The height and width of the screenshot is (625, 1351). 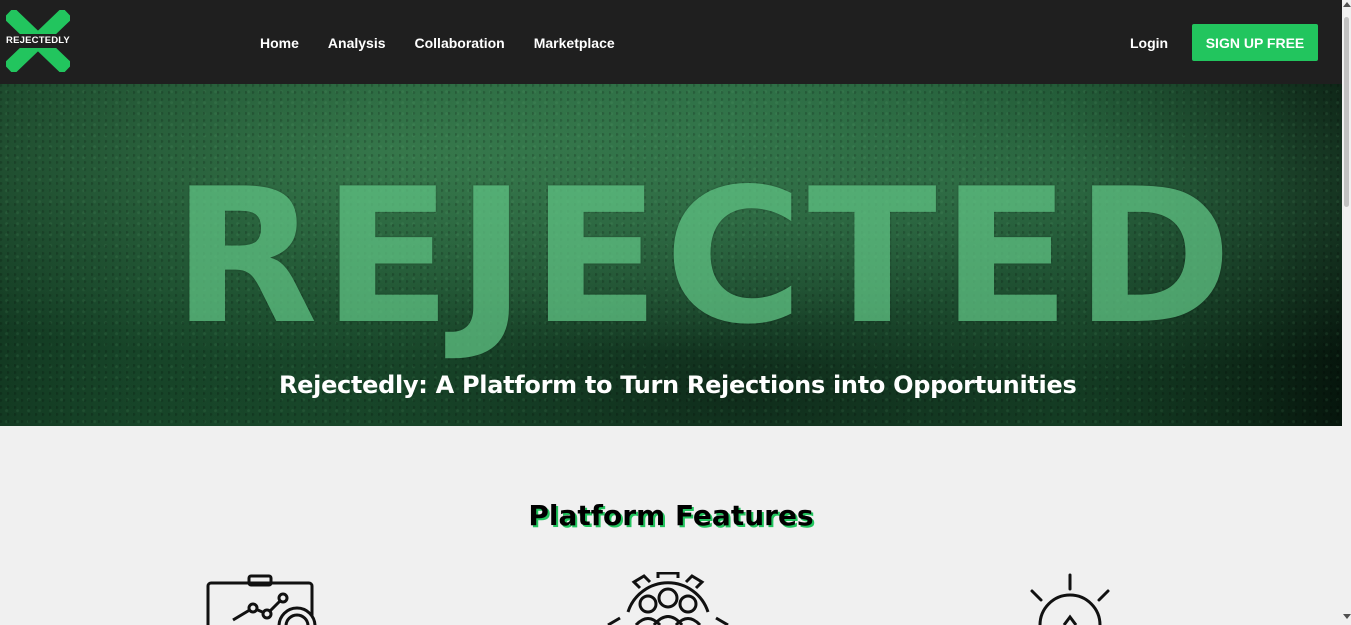 I want to click on login-link: Login, so click(x=1149, y=43).